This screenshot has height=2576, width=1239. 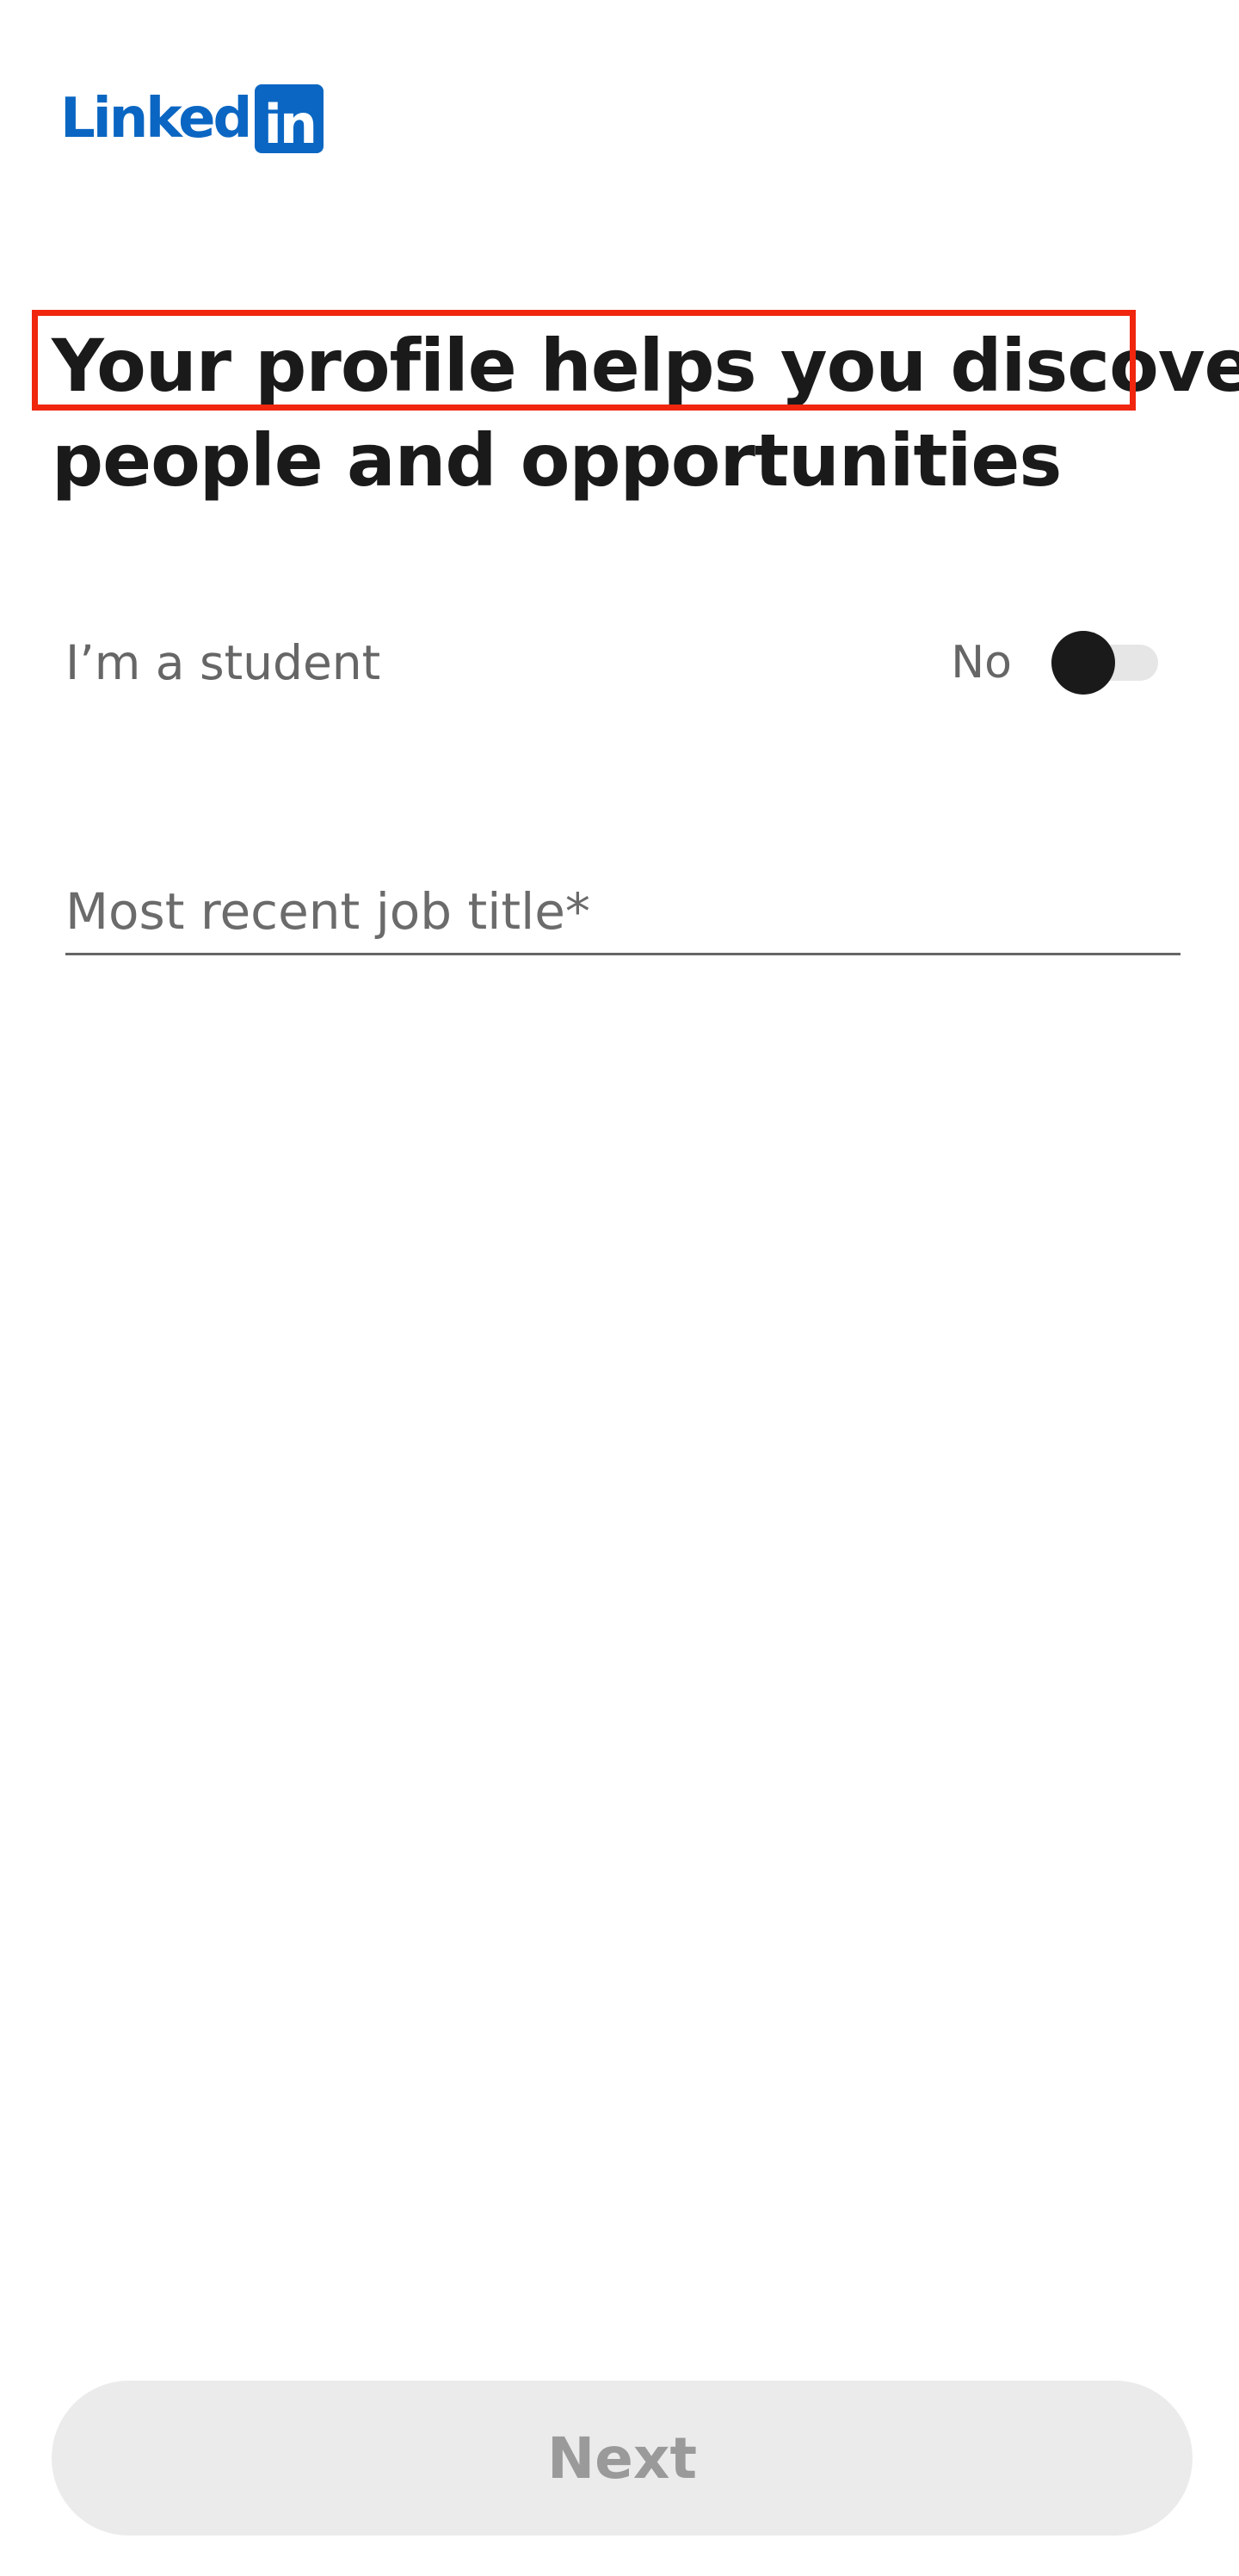 I want to click on student-toggle-switch, so click(x=1104, y=663).